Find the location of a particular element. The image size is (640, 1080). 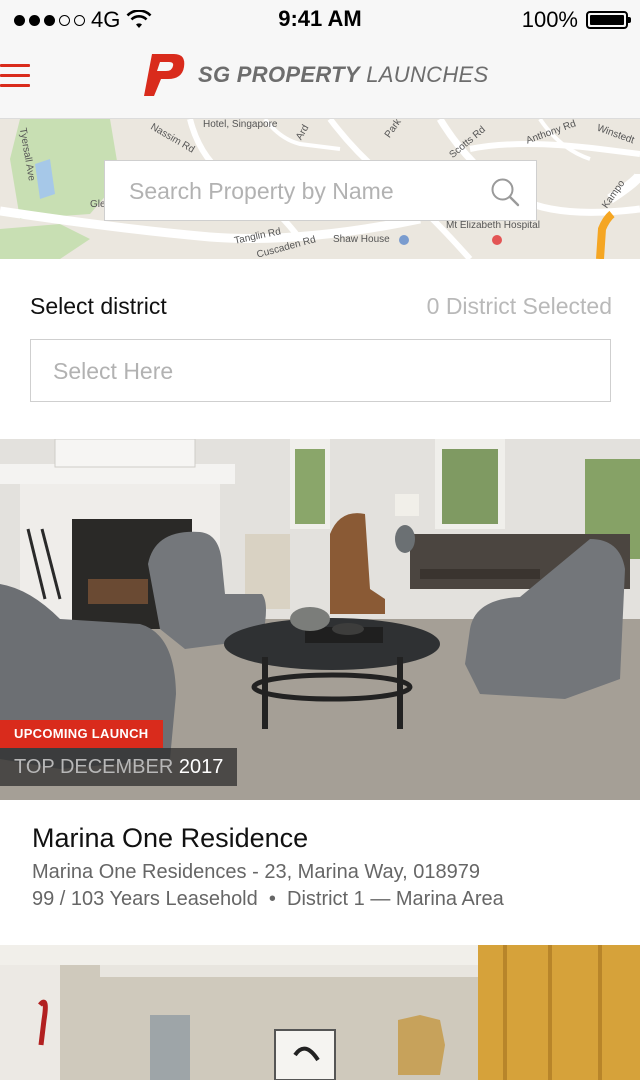

district-count: 0 District Selected is located at coordinates (519, 306).